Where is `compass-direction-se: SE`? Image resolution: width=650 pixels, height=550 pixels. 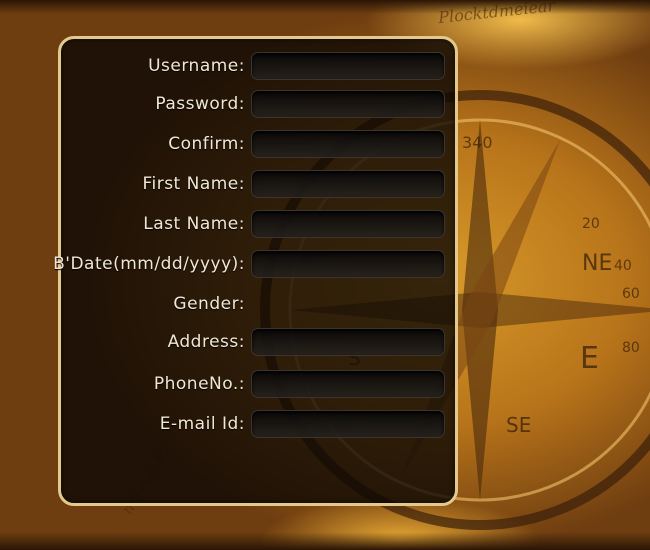 compass-direction-se: SE is located at coordinates (518, 425).